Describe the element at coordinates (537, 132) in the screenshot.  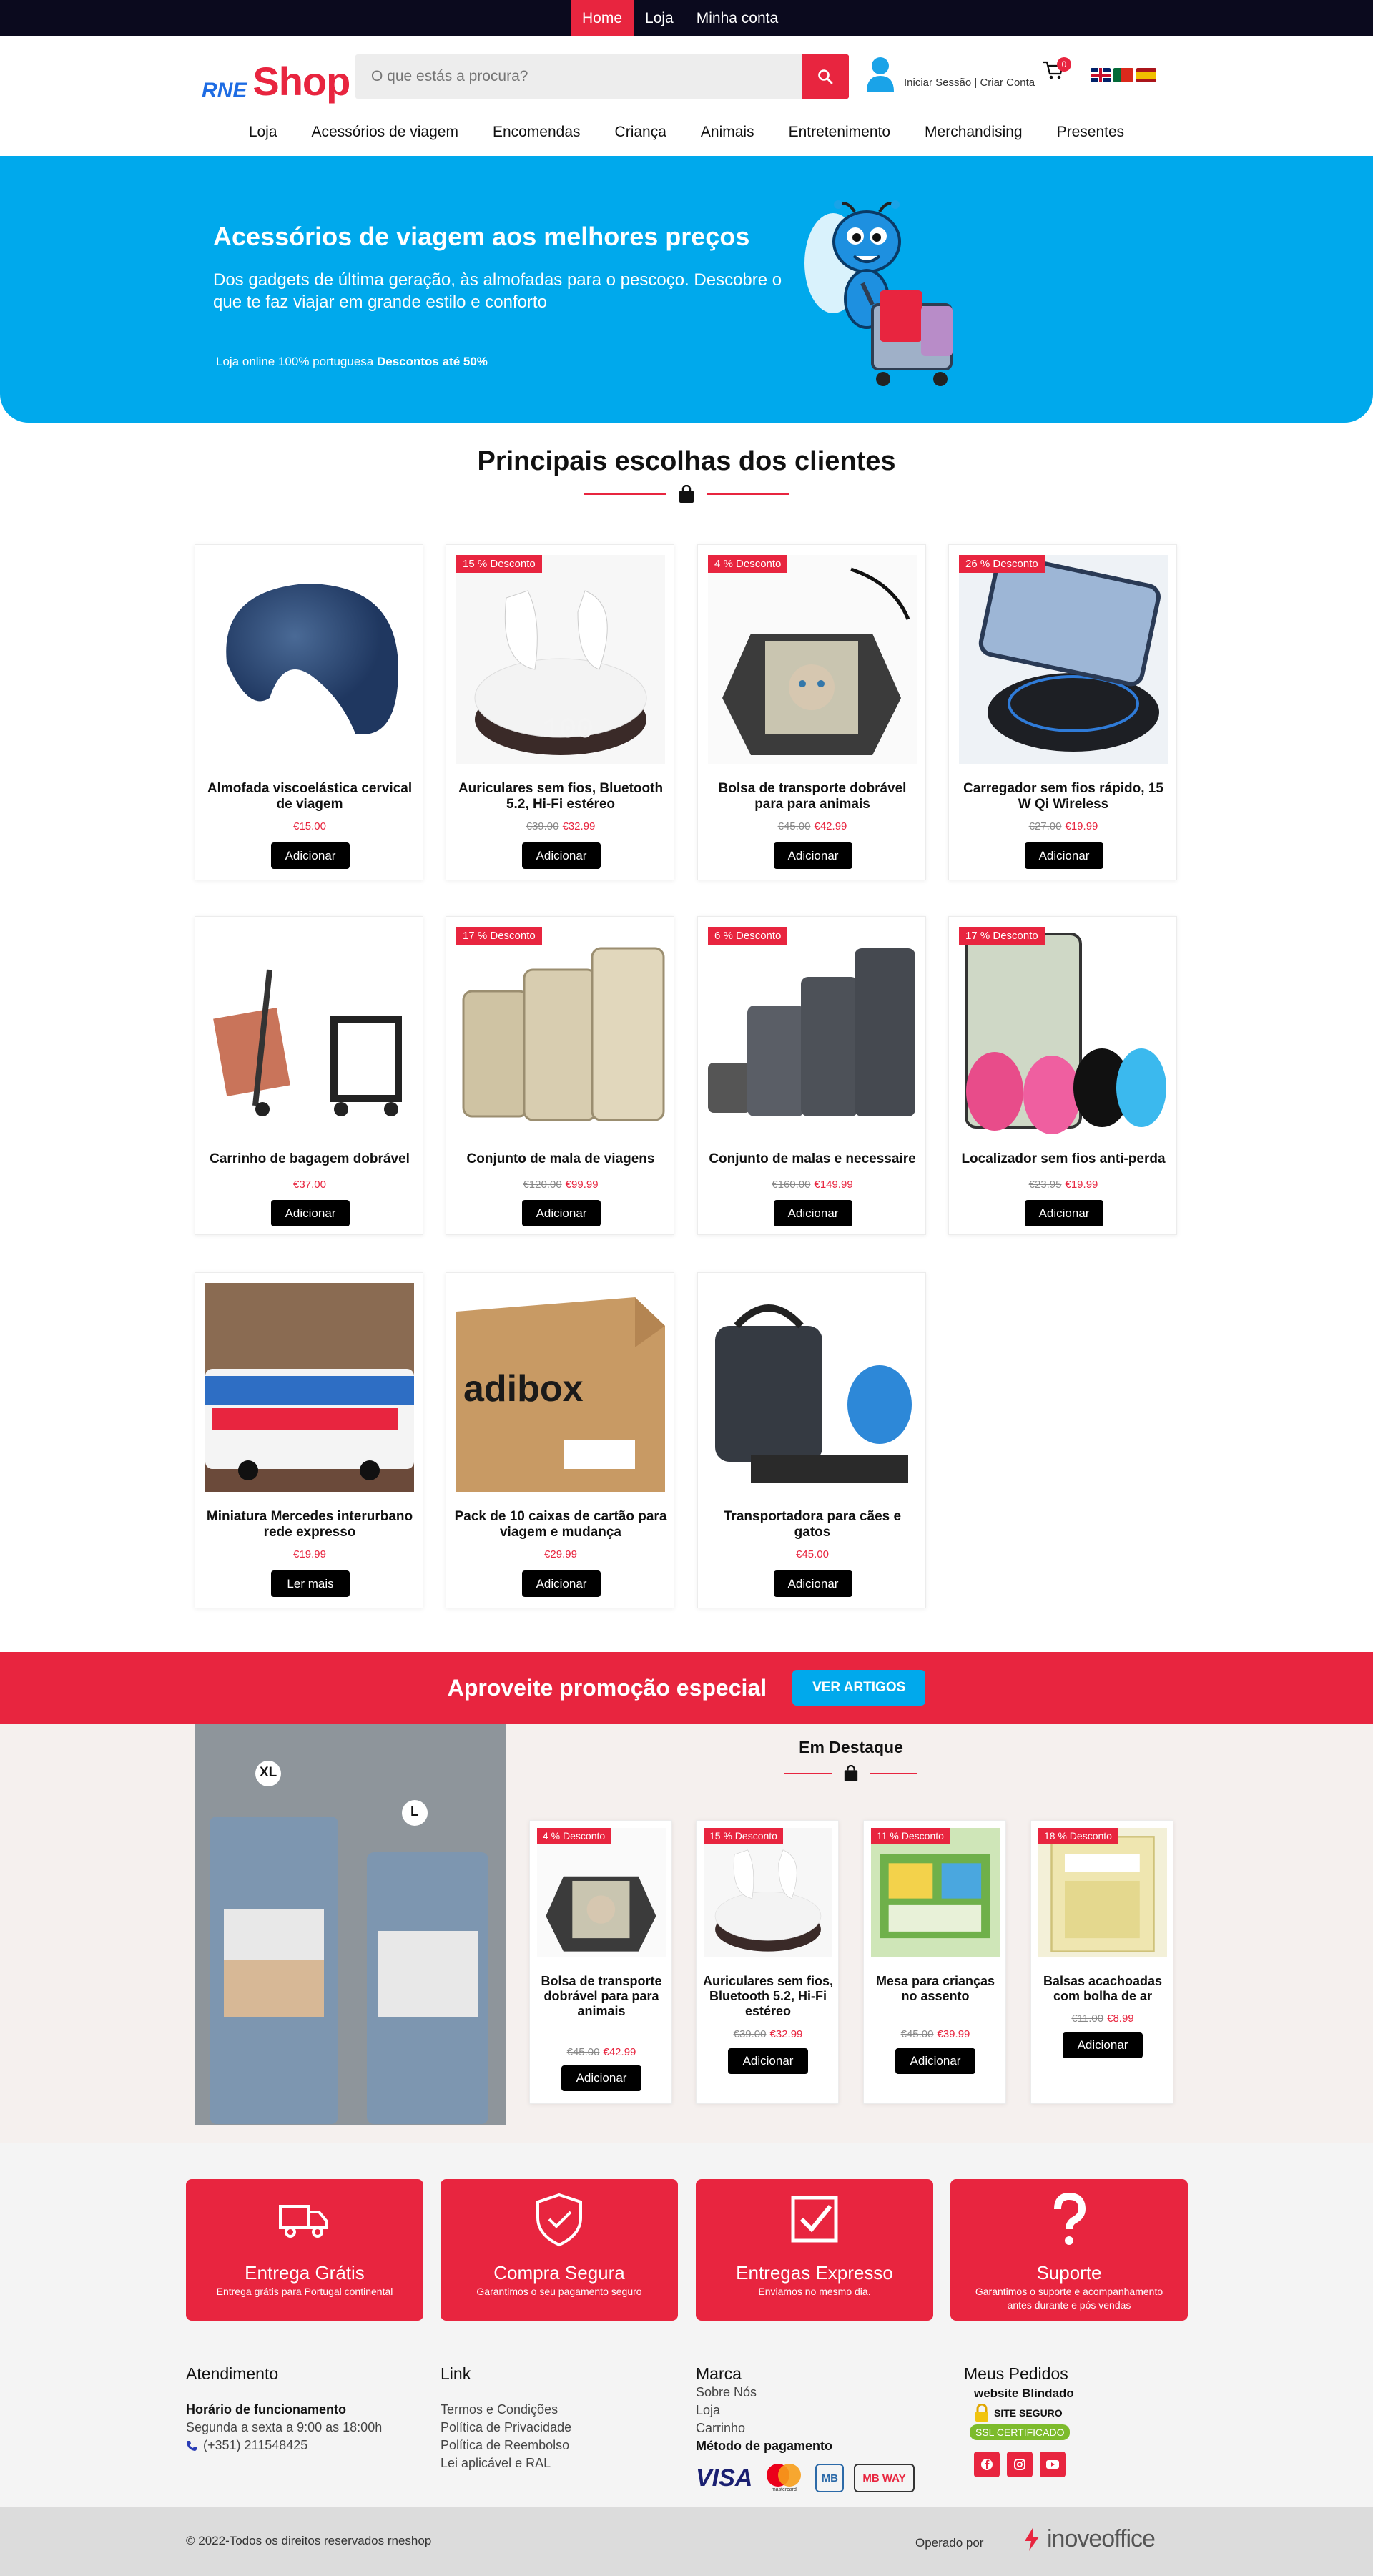
I see `nav-encomendas: Encomendas` at that location.